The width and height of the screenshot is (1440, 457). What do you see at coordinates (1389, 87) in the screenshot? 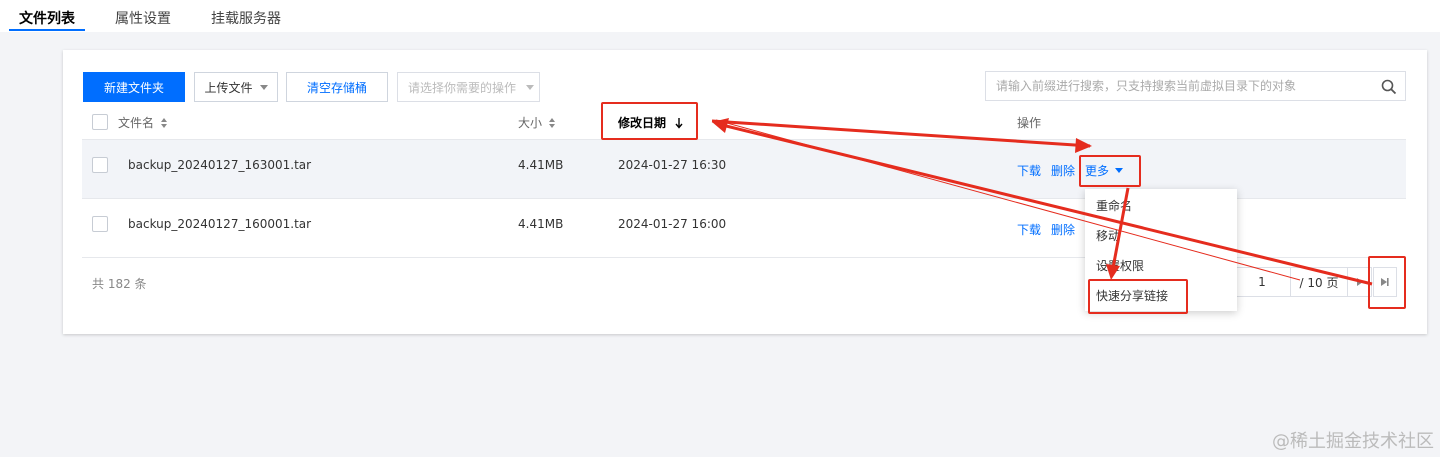
I see `search-icon` at bounding box center [1389, 87].